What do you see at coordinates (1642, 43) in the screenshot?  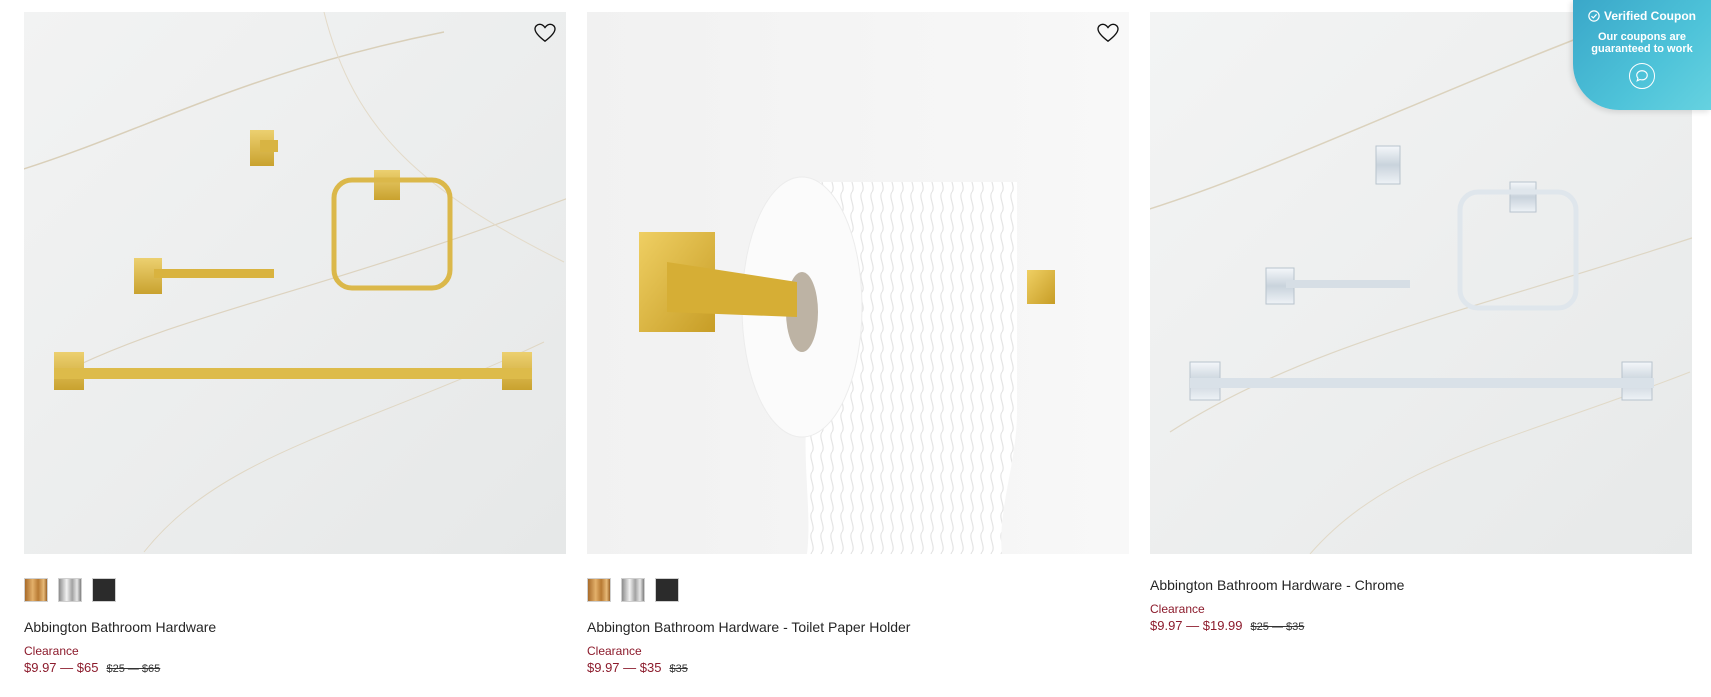 I see `coupon-subtitle: Our coupons are guaranteed to work` at bounding box center [1642, 43].